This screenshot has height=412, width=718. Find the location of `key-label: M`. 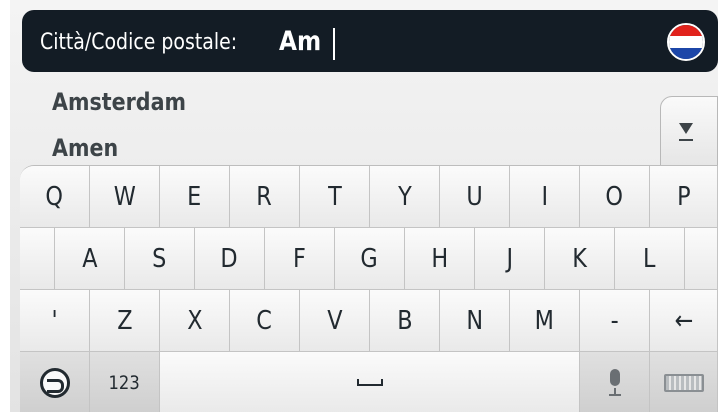

key-label: M is located at coordinates (544, 320).